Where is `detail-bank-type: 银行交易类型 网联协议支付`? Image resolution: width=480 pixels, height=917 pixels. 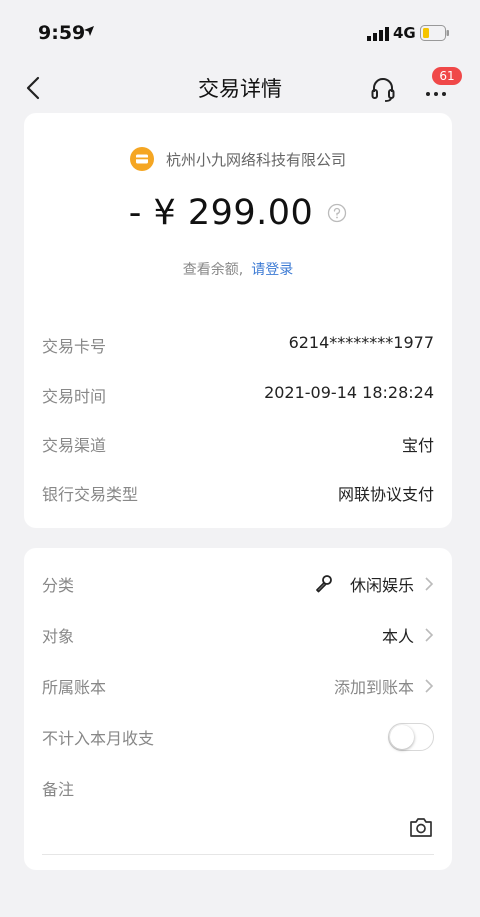 detail-bank-type: 银行交易类型 网联协议支付 is located at coordinates (238, 493).